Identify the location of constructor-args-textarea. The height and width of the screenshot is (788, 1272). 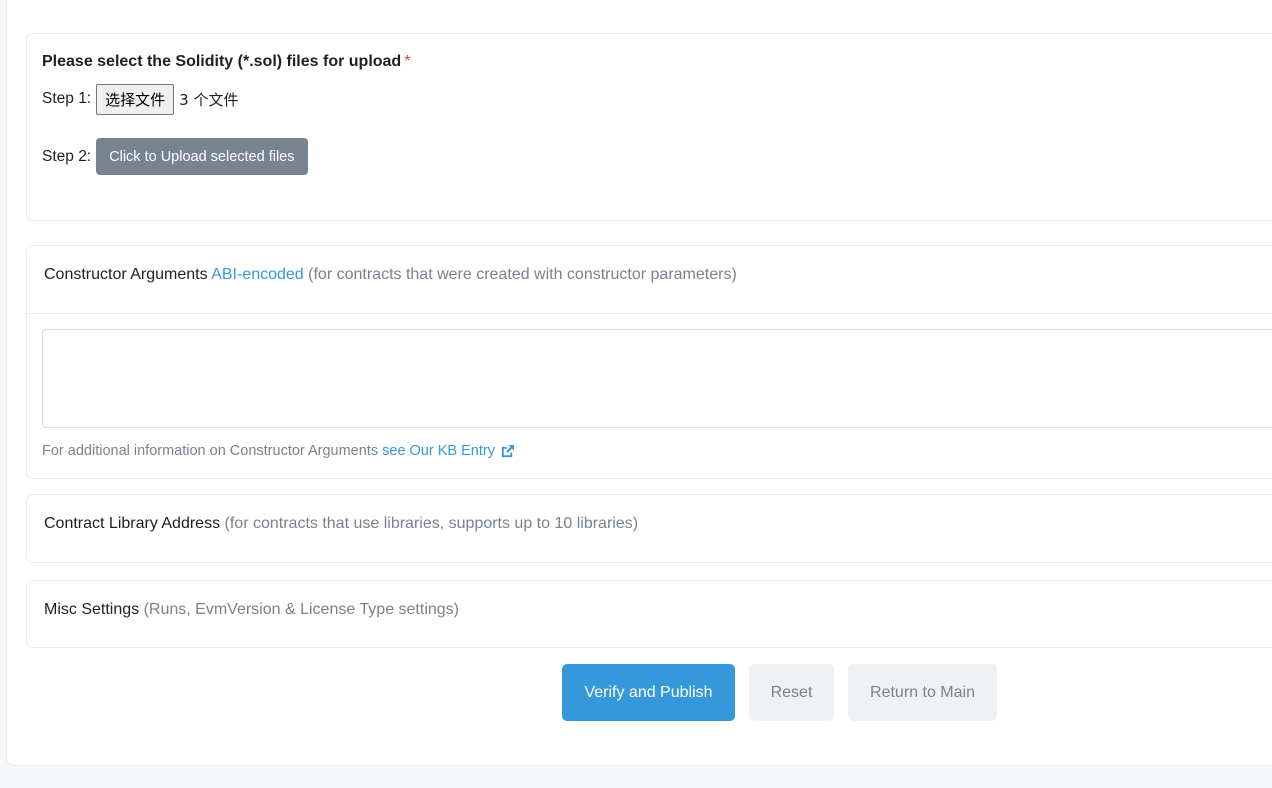
(657, 378).